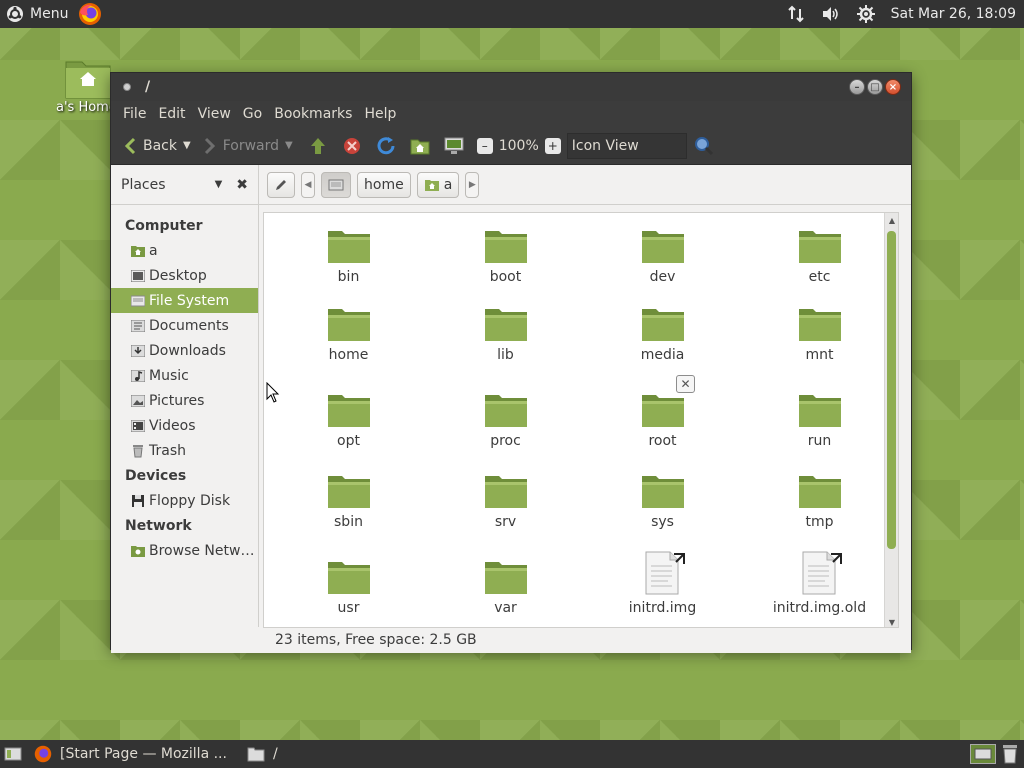 The width and height of the screenshot is (1024, 768). I want to click on folder-item: home, so click(348, 330).